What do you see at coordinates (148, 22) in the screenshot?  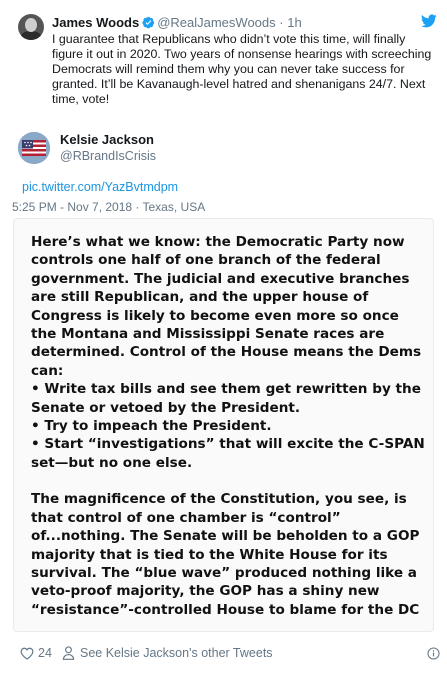 I see `verified-badge-icon` at bounding box center [148, 22].